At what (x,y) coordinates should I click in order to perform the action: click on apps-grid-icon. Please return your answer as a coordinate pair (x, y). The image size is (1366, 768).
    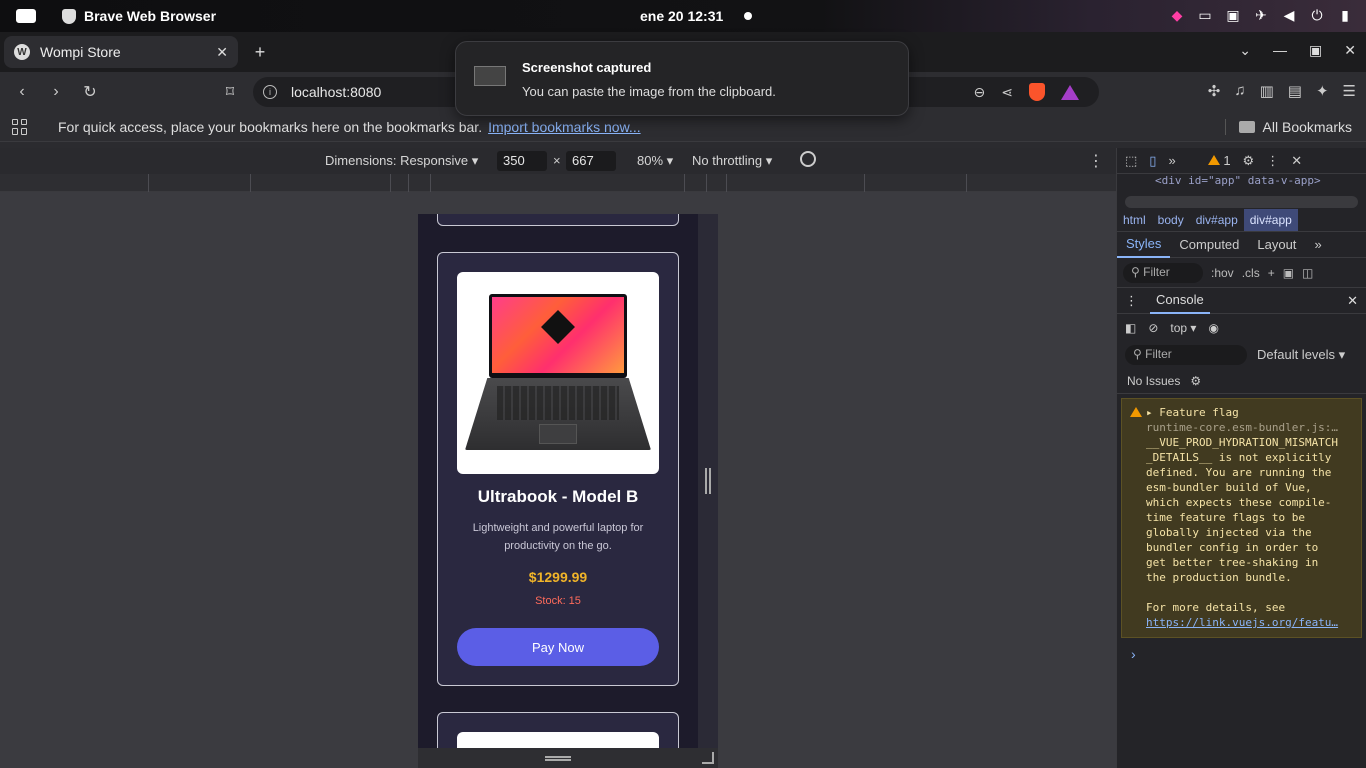
    Looking at the image, I should click on (20, 126).